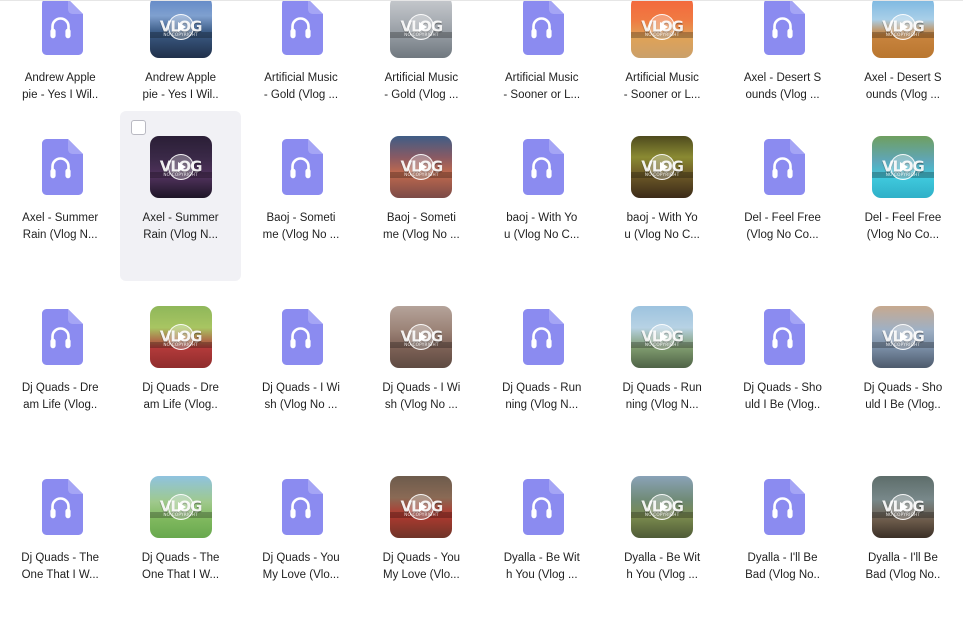  I want to click on item-select-checkbox, so click(139, 127).